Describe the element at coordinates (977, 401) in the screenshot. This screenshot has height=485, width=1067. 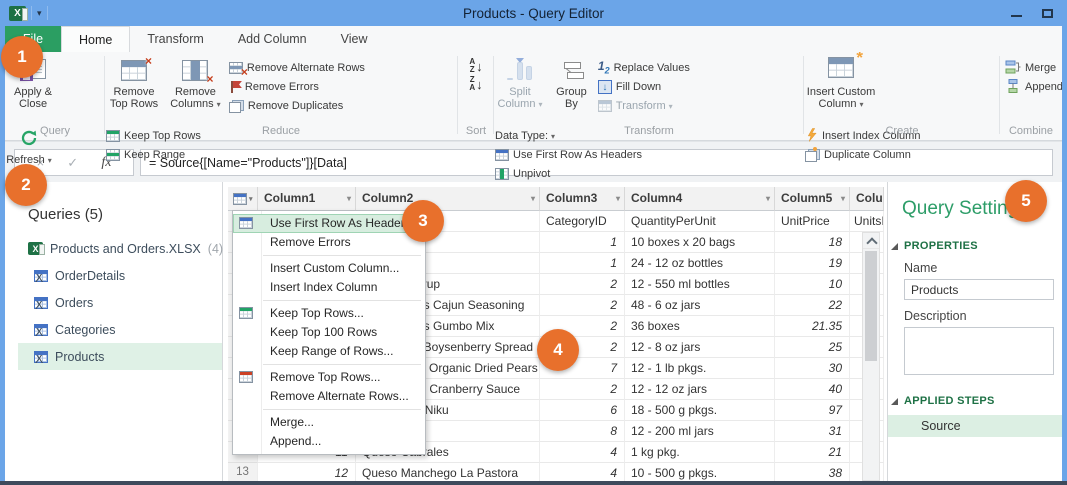
I see `applied-steps-section-header: APPLIED STEPS` at that location.